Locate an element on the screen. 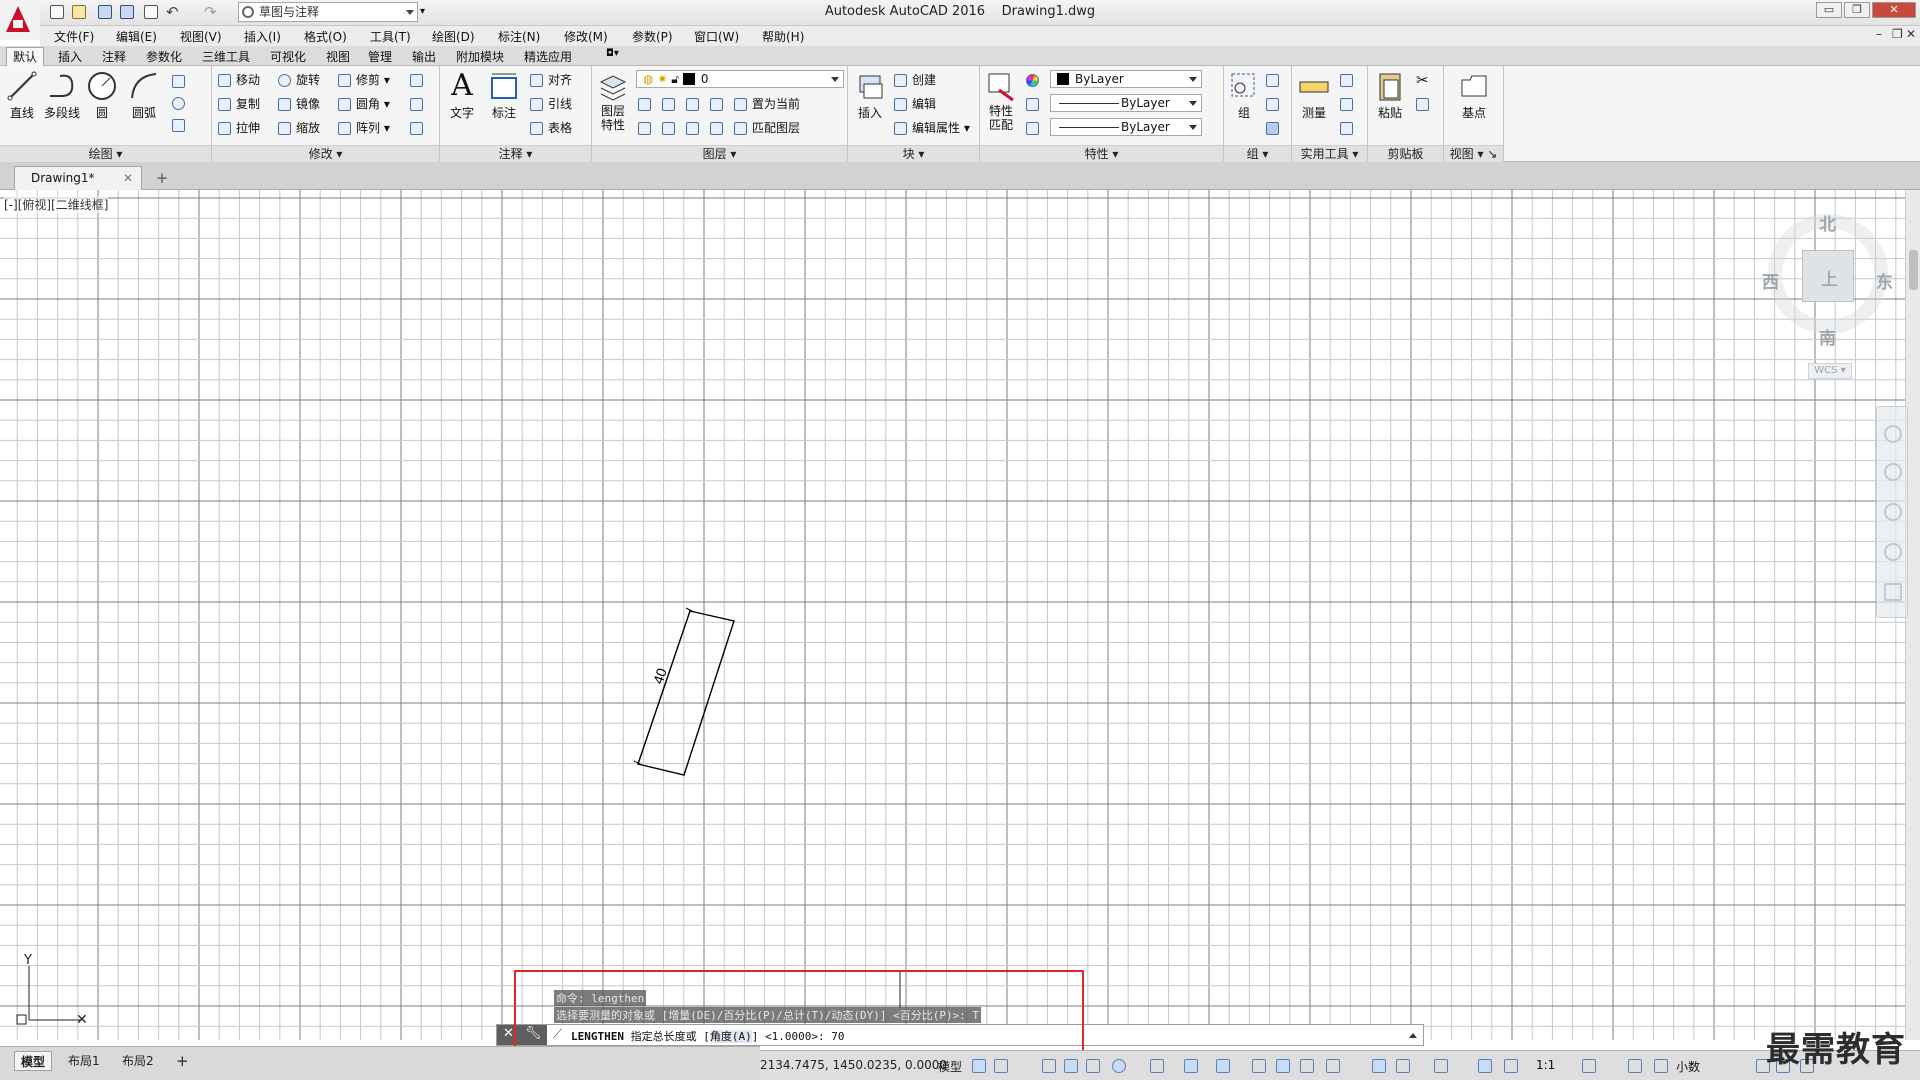 This screenshot has height=1080, width=1920. annotation-visibility-icon is located at coordinates (1485, 1066).